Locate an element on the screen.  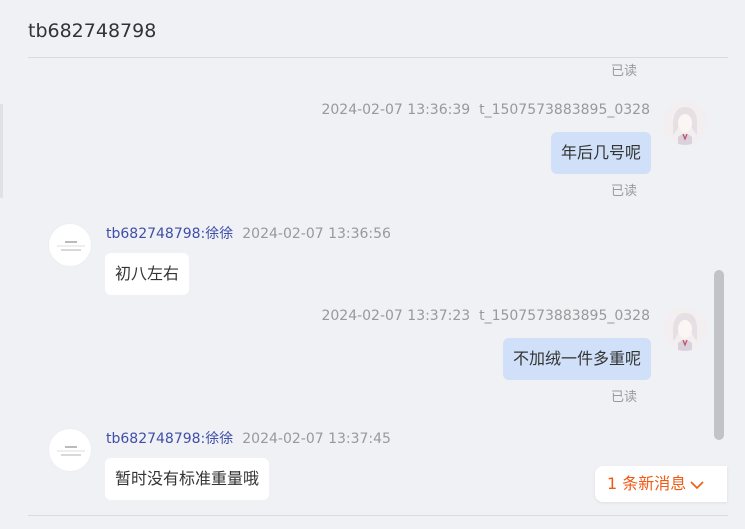
message-timestamp: 2024-02-07 13:37:45 is located at coordinates (316, 439).